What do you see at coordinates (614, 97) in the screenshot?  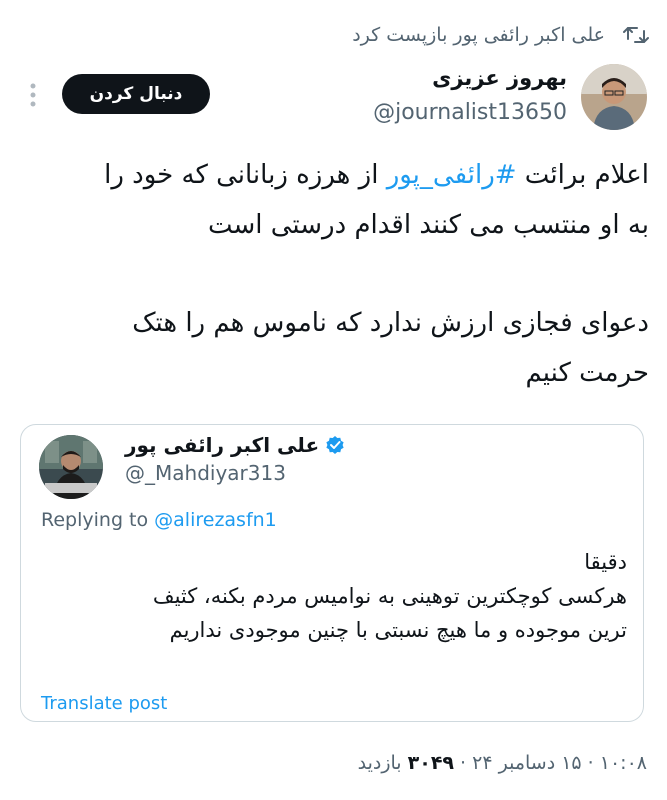 I see `author-avatar` at bounding box center [614, 97].